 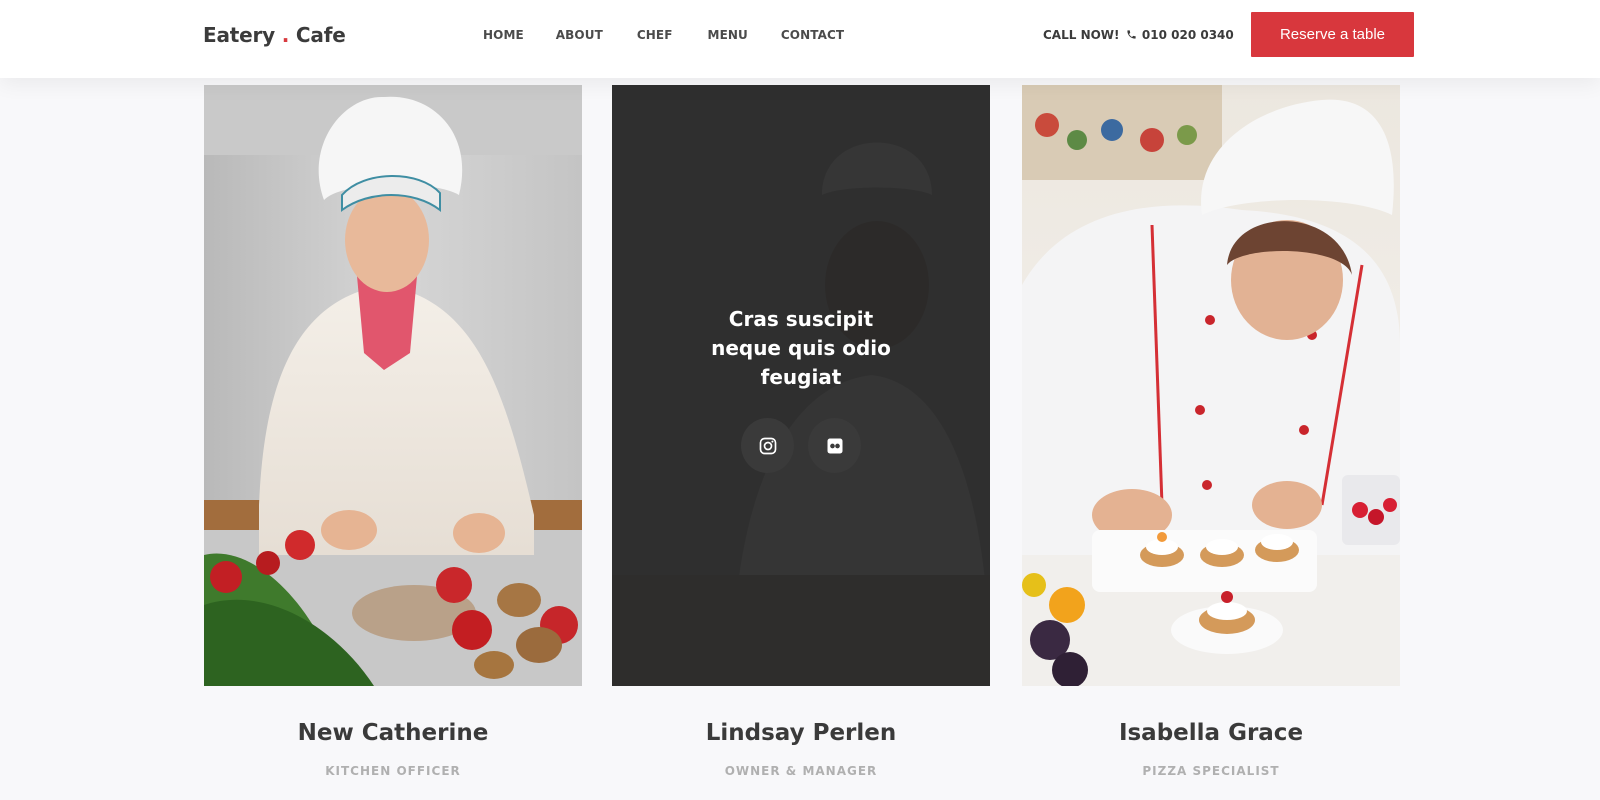 What do you see at coordinates (393, 733) in the screenshot?
I see `member-name-catherine: New Catherine` at bounding box center [393, 733].